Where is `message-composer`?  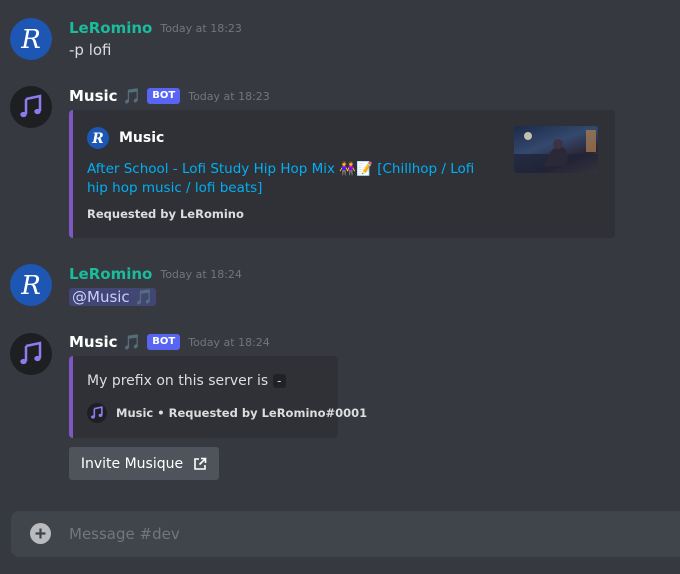
message-composer is located at coordinates (345, 534).